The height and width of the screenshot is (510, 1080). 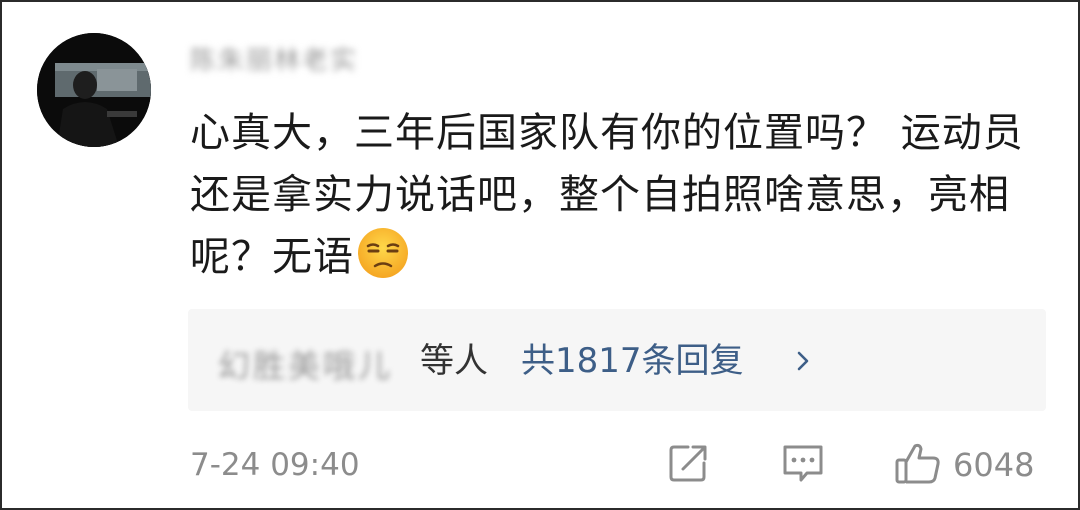 I want to click on like-button: 6048, so click(x=963, y=465).